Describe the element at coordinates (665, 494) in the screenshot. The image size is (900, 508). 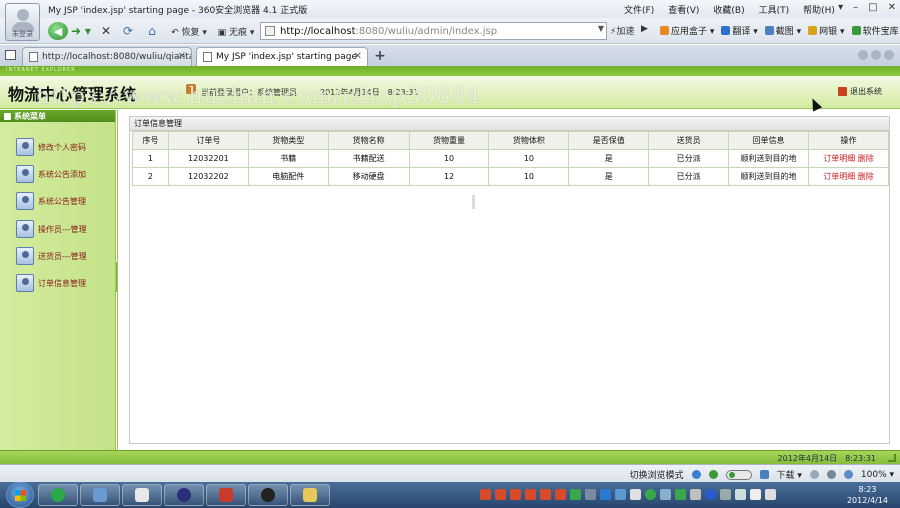
I see `chart-icon` at that location.